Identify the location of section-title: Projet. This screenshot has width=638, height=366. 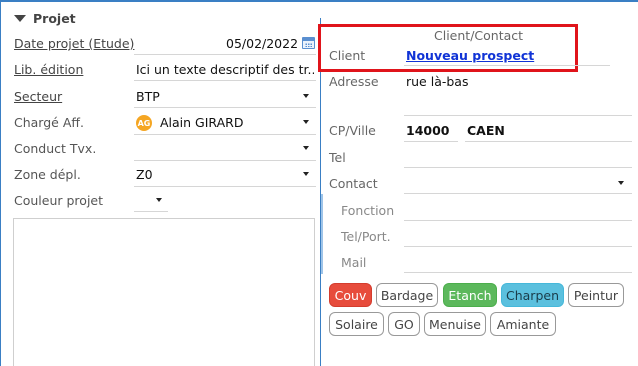
(54, 18).